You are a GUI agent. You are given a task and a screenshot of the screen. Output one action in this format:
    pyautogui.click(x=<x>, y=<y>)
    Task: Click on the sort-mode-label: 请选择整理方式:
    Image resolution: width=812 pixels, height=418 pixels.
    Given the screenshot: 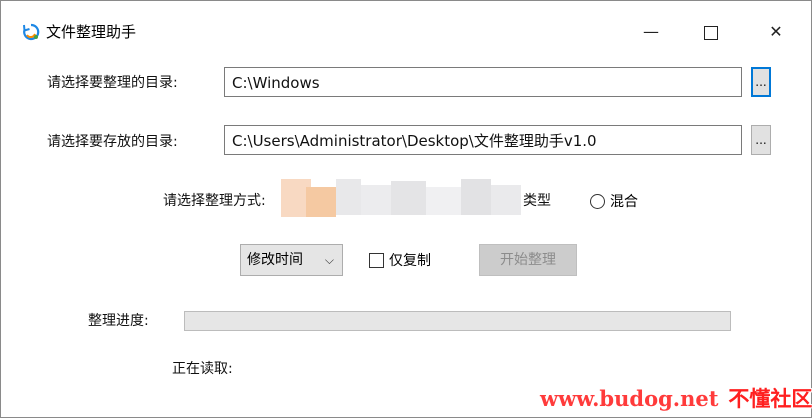 What is the action you would take?
    pyautogui.click(x=214, y=201)
    